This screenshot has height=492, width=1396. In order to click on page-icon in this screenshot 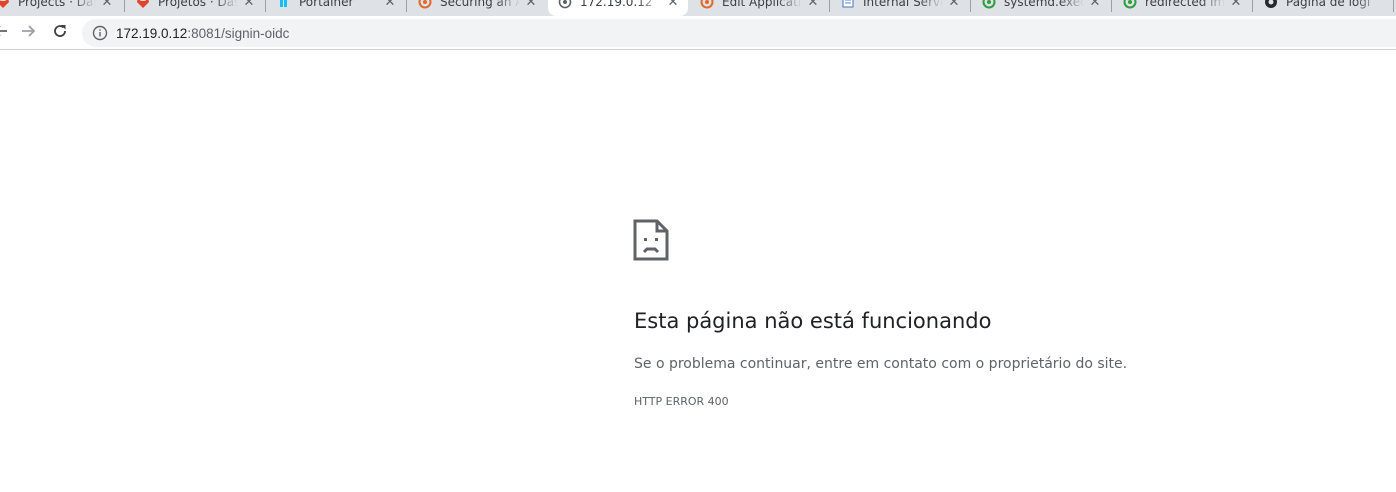, I will do `click(565, 4)`.